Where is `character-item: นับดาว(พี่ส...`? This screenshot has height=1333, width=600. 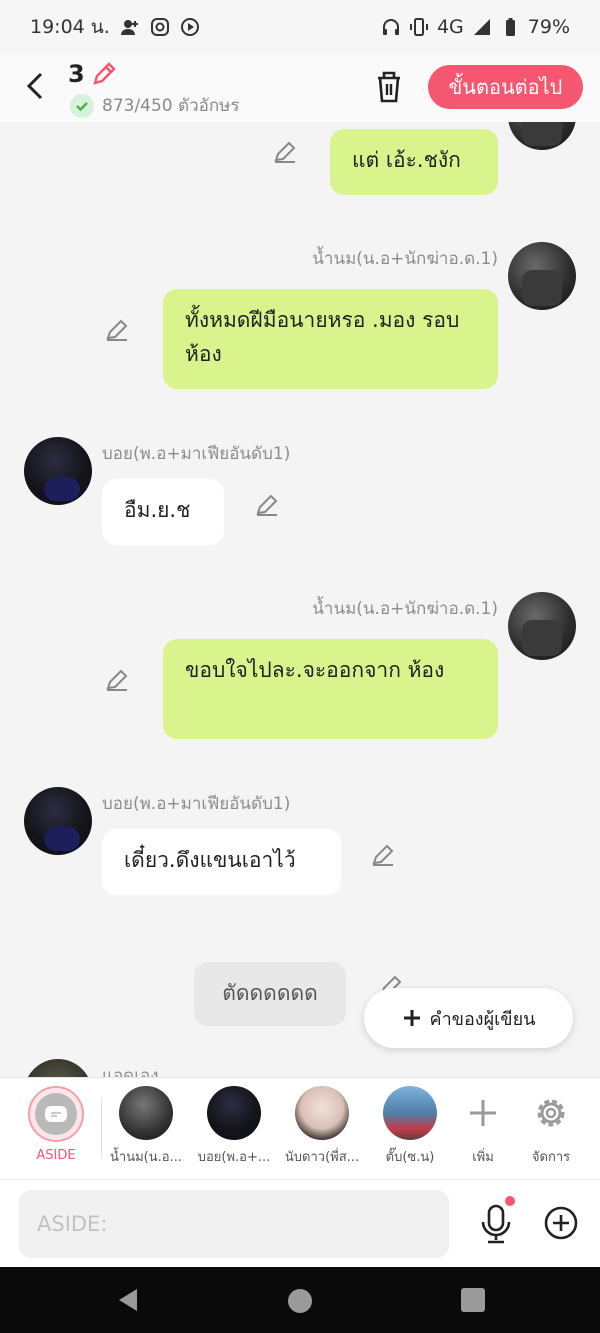
character-item: นับดาว(พี่ส... is located at coordinates (322, 1126).